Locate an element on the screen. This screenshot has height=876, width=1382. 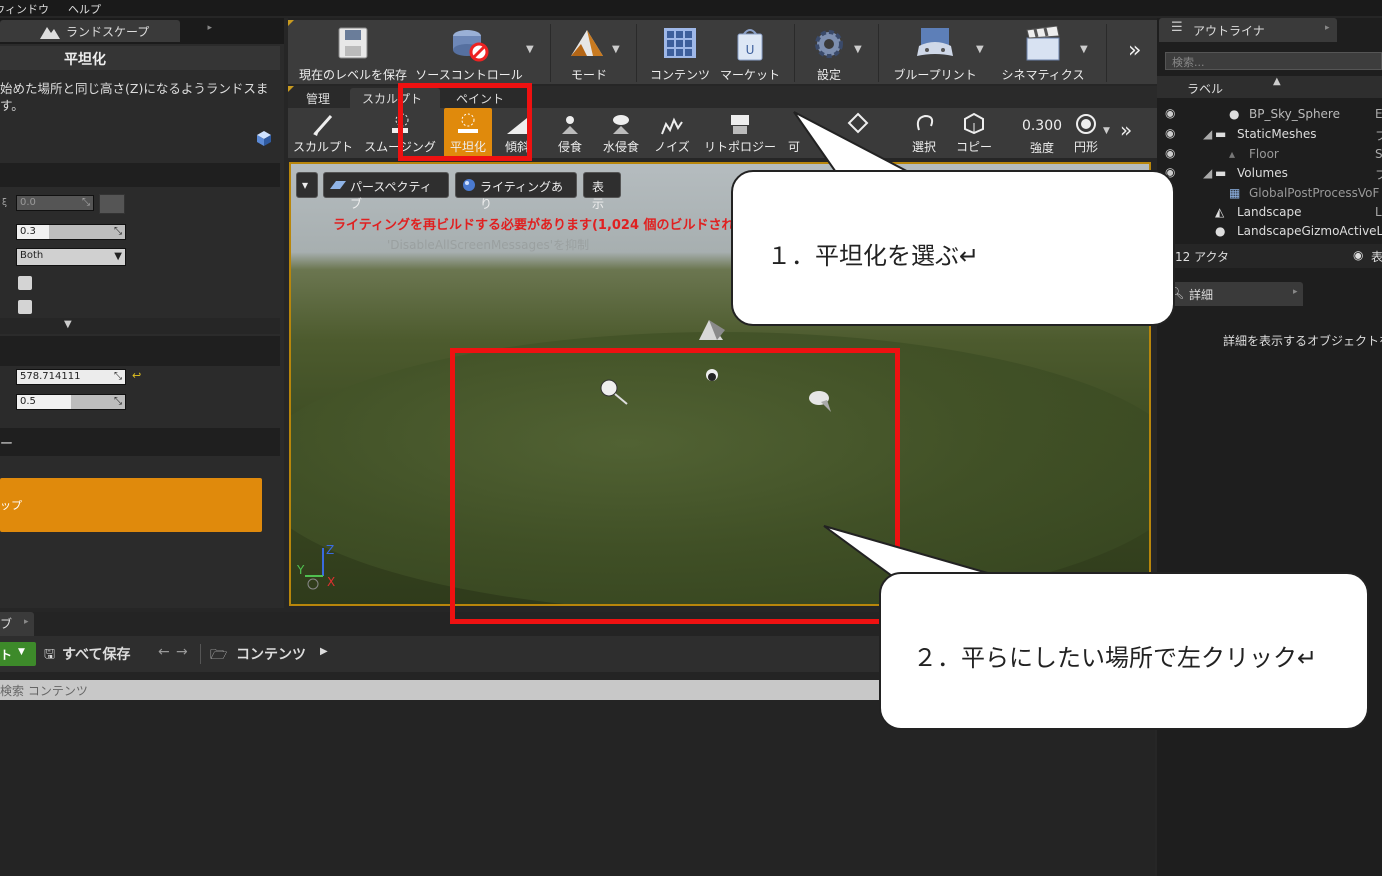
content-search-input: 検索 コンテンツ is located at coordinates (440, 690).